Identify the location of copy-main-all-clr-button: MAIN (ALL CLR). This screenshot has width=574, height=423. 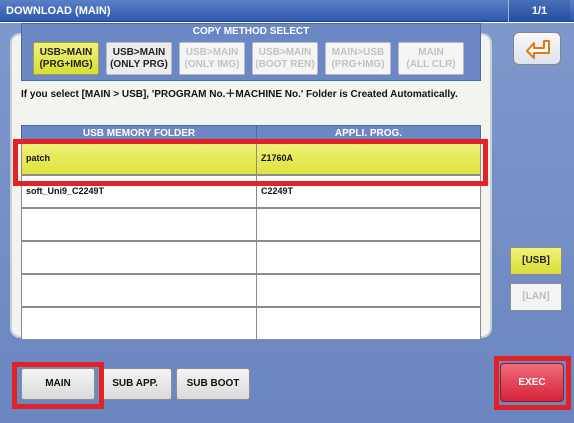
(431, 58).